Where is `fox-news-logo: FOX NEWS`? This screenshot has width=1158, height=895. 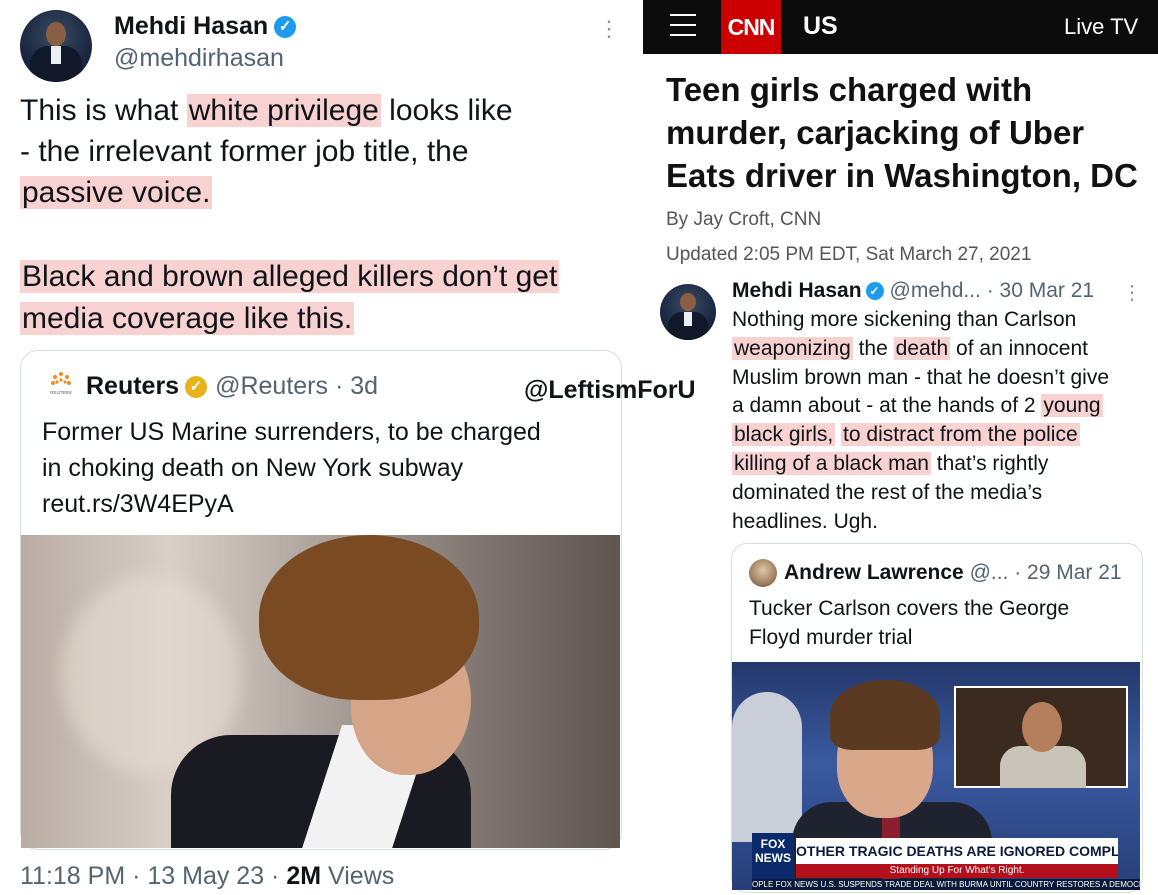
fox-news-logo: FOX NEWS is located at coordinates (773, 857).